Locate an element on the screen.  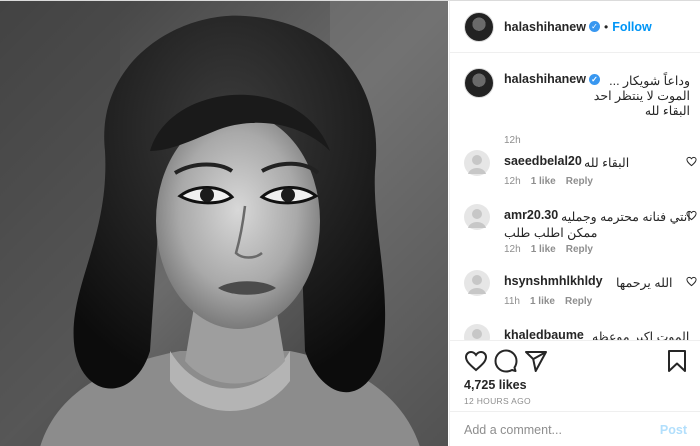
comment-composer: Post is located at coordinates (575, 428).